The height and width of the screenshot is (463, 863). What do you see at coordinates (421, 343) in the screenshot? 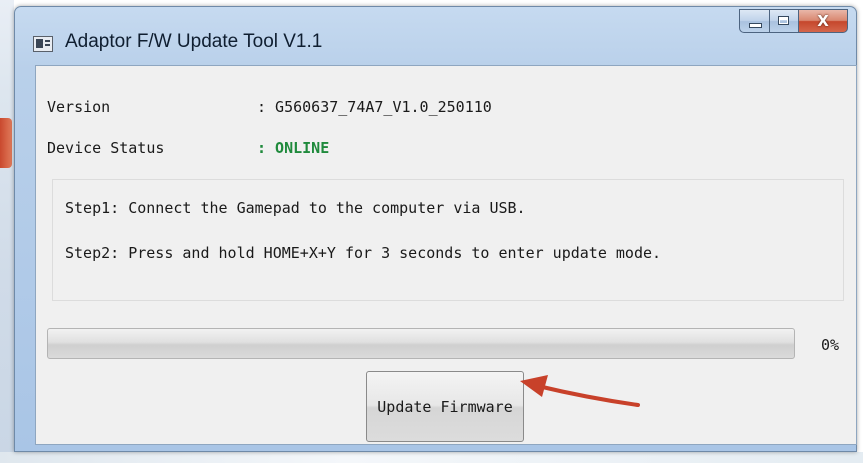
I see `progress-bar` at bounding box center [421, 343].